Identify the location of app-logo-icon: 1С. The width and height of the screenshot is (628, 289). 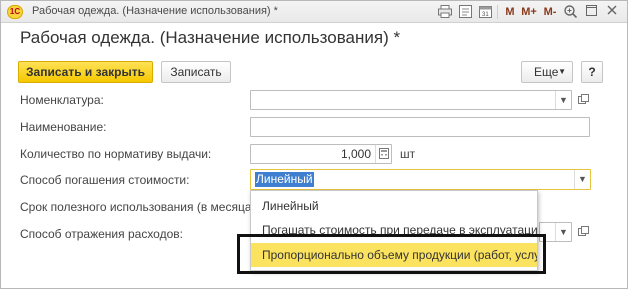
(15, 12).